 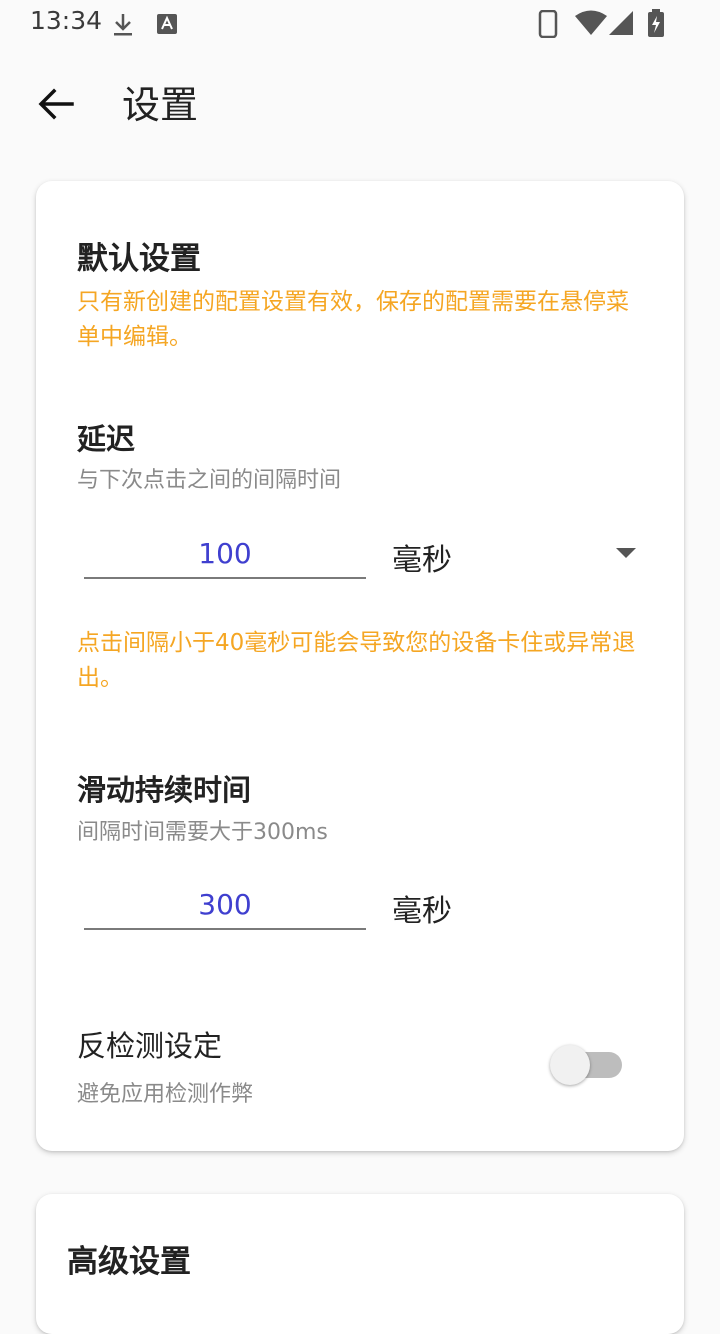 What do you see at coordinates (422, 557) in the screenshot?
I see `delay-unit-select: 毫秒` at bounding box center [422, 557].